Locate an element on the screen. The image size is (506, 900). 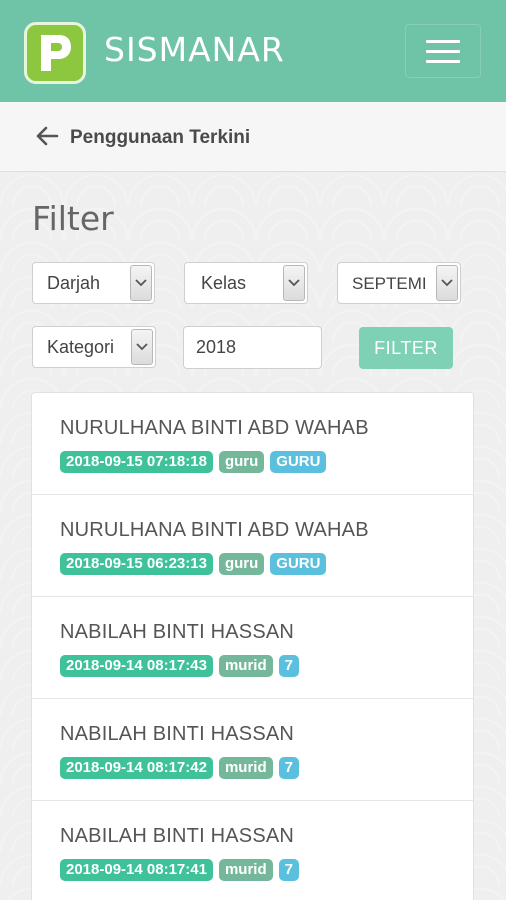
filter-button: FILTER is located at coordinates (406, 348).